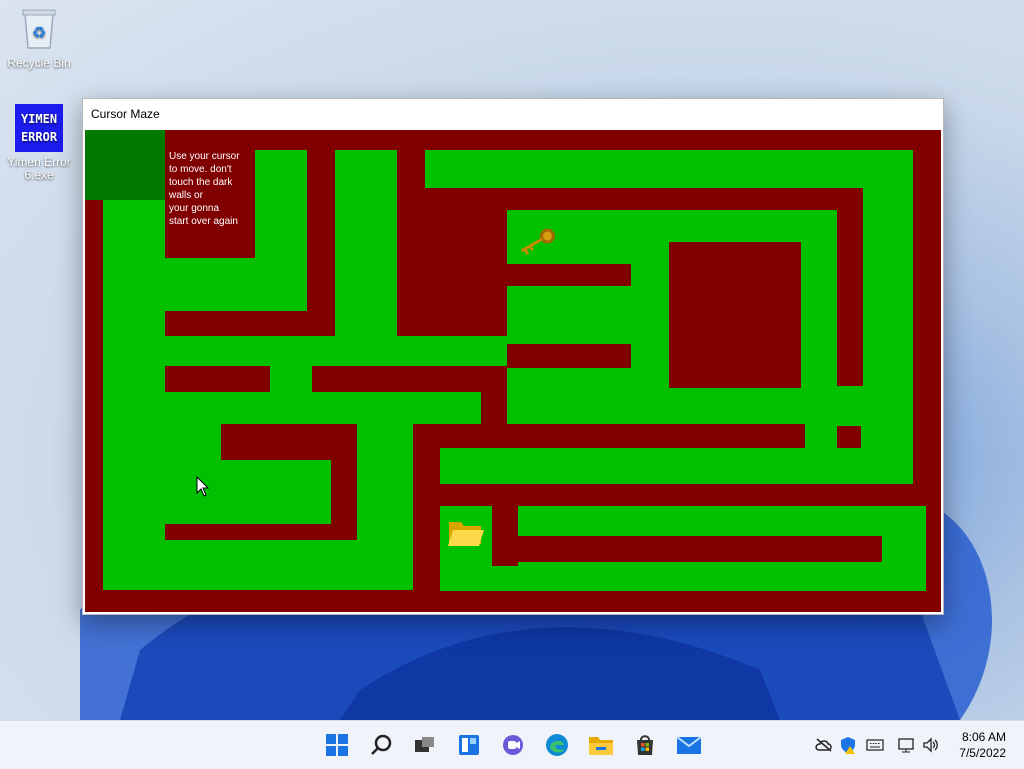  I want to click on window-title: Cursor Maze, so click(125, 114).